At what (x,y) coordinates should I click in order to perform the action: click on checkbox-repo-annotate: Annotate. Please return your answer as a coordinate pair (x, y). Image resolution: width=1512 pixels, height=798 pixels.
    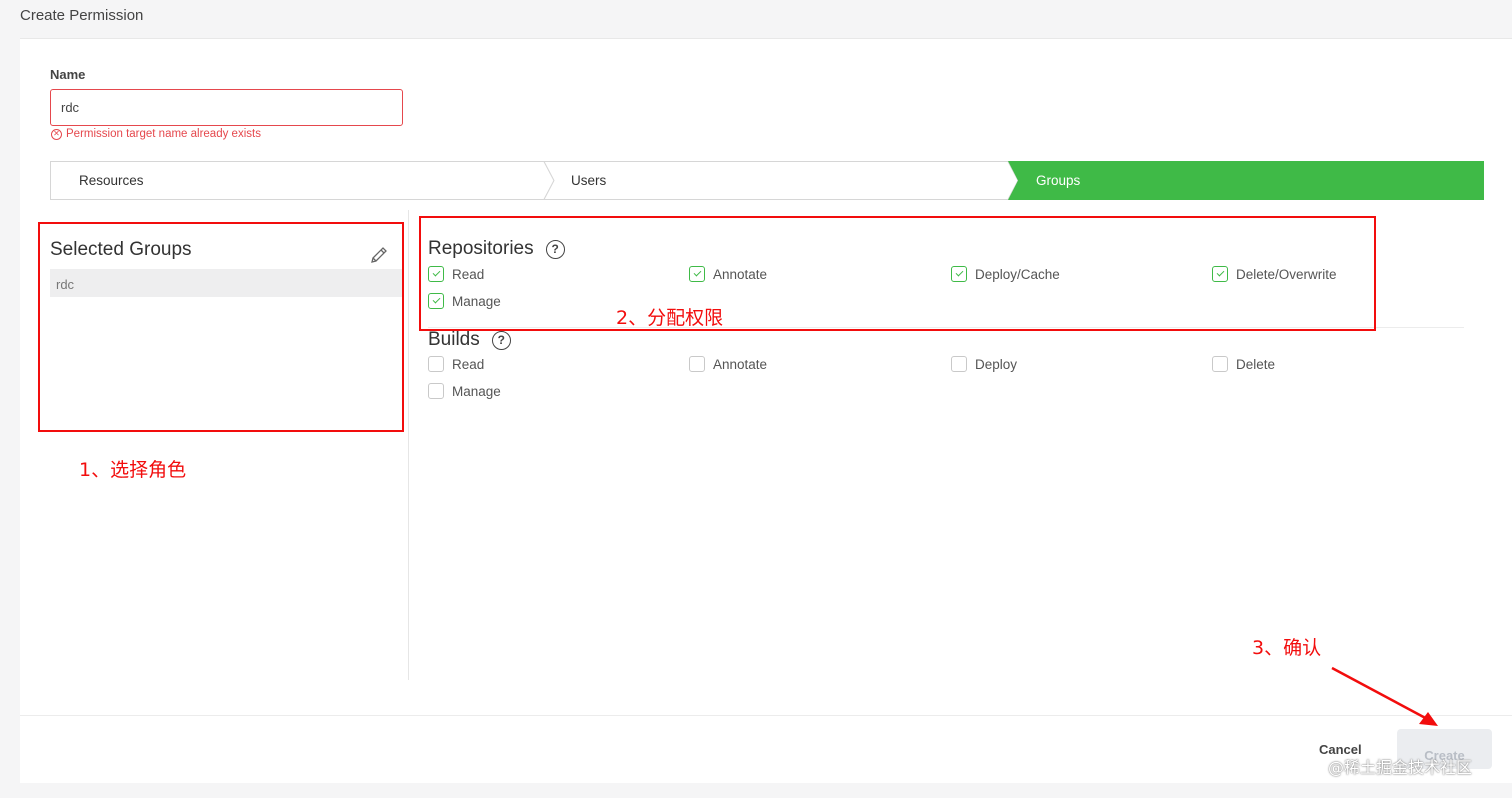
    Looking at the image, I should click on (728, 274).